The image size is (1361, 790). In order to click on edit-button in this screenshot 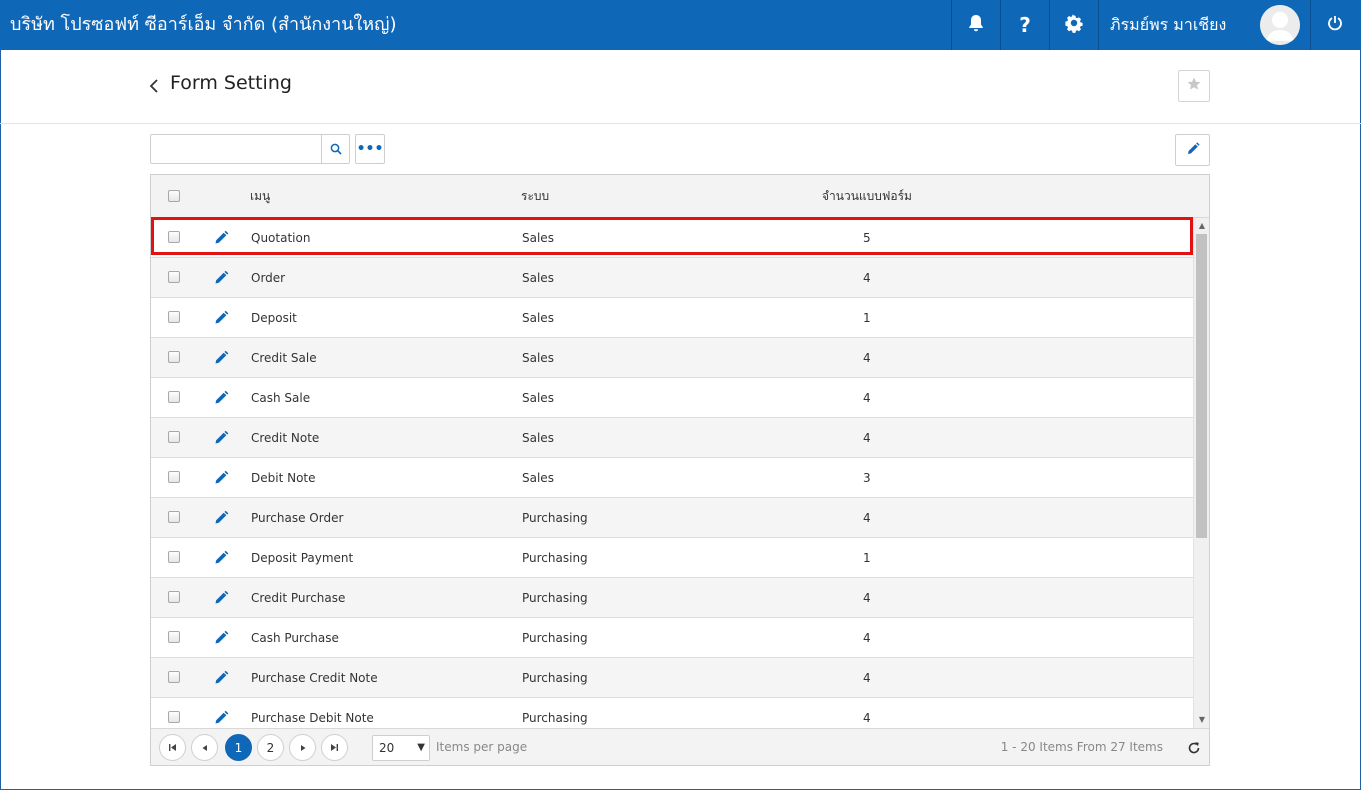, I will do `click(1192, 150)`.